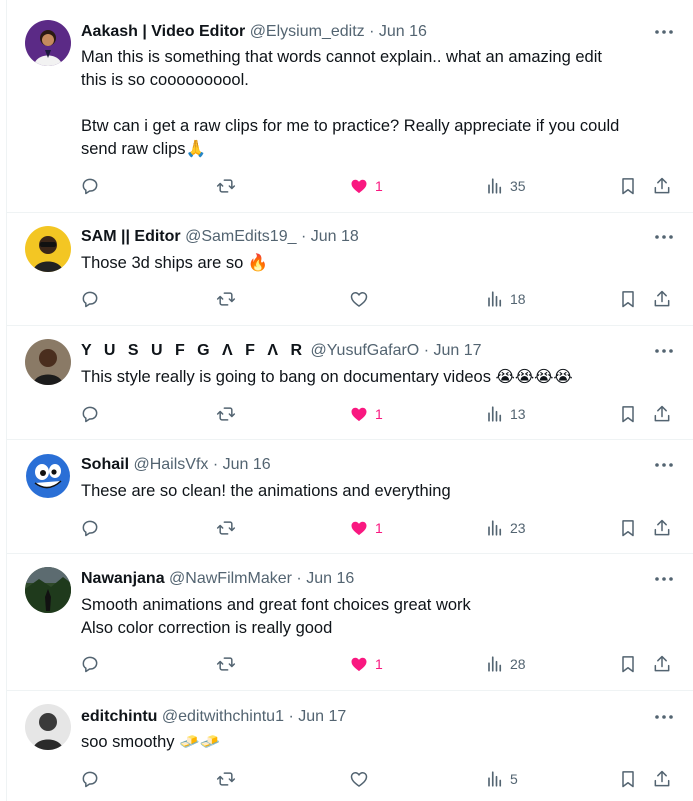 This screenshot has height=801, width=693. I want to click on action-bar: 1 28, so click(350, 664).